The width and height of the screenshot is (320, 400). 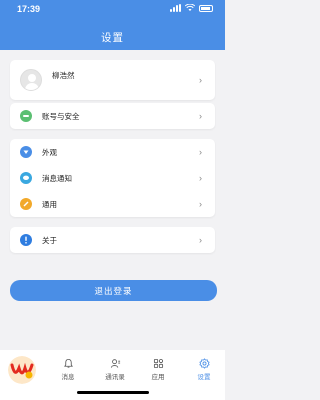 I want to click on tab-contacts: 通讯录, so click(x=115, y=369).